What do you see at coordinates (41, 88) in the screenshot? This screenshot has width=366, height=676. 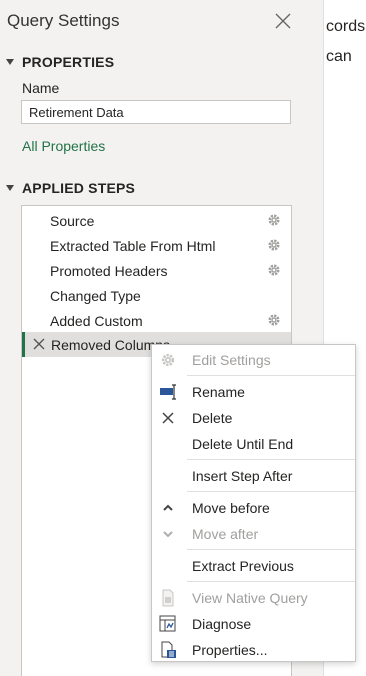 I see `name-label: Name` at bounding box center [41, 88].